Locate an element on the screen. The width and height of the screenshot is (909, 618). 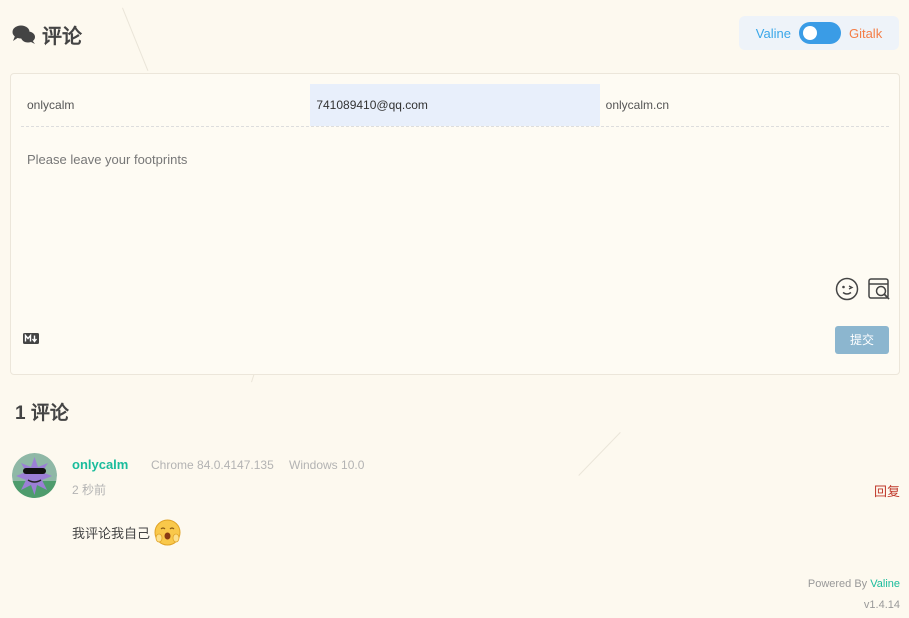
emoji-icon is located at coordinates (847, 289).